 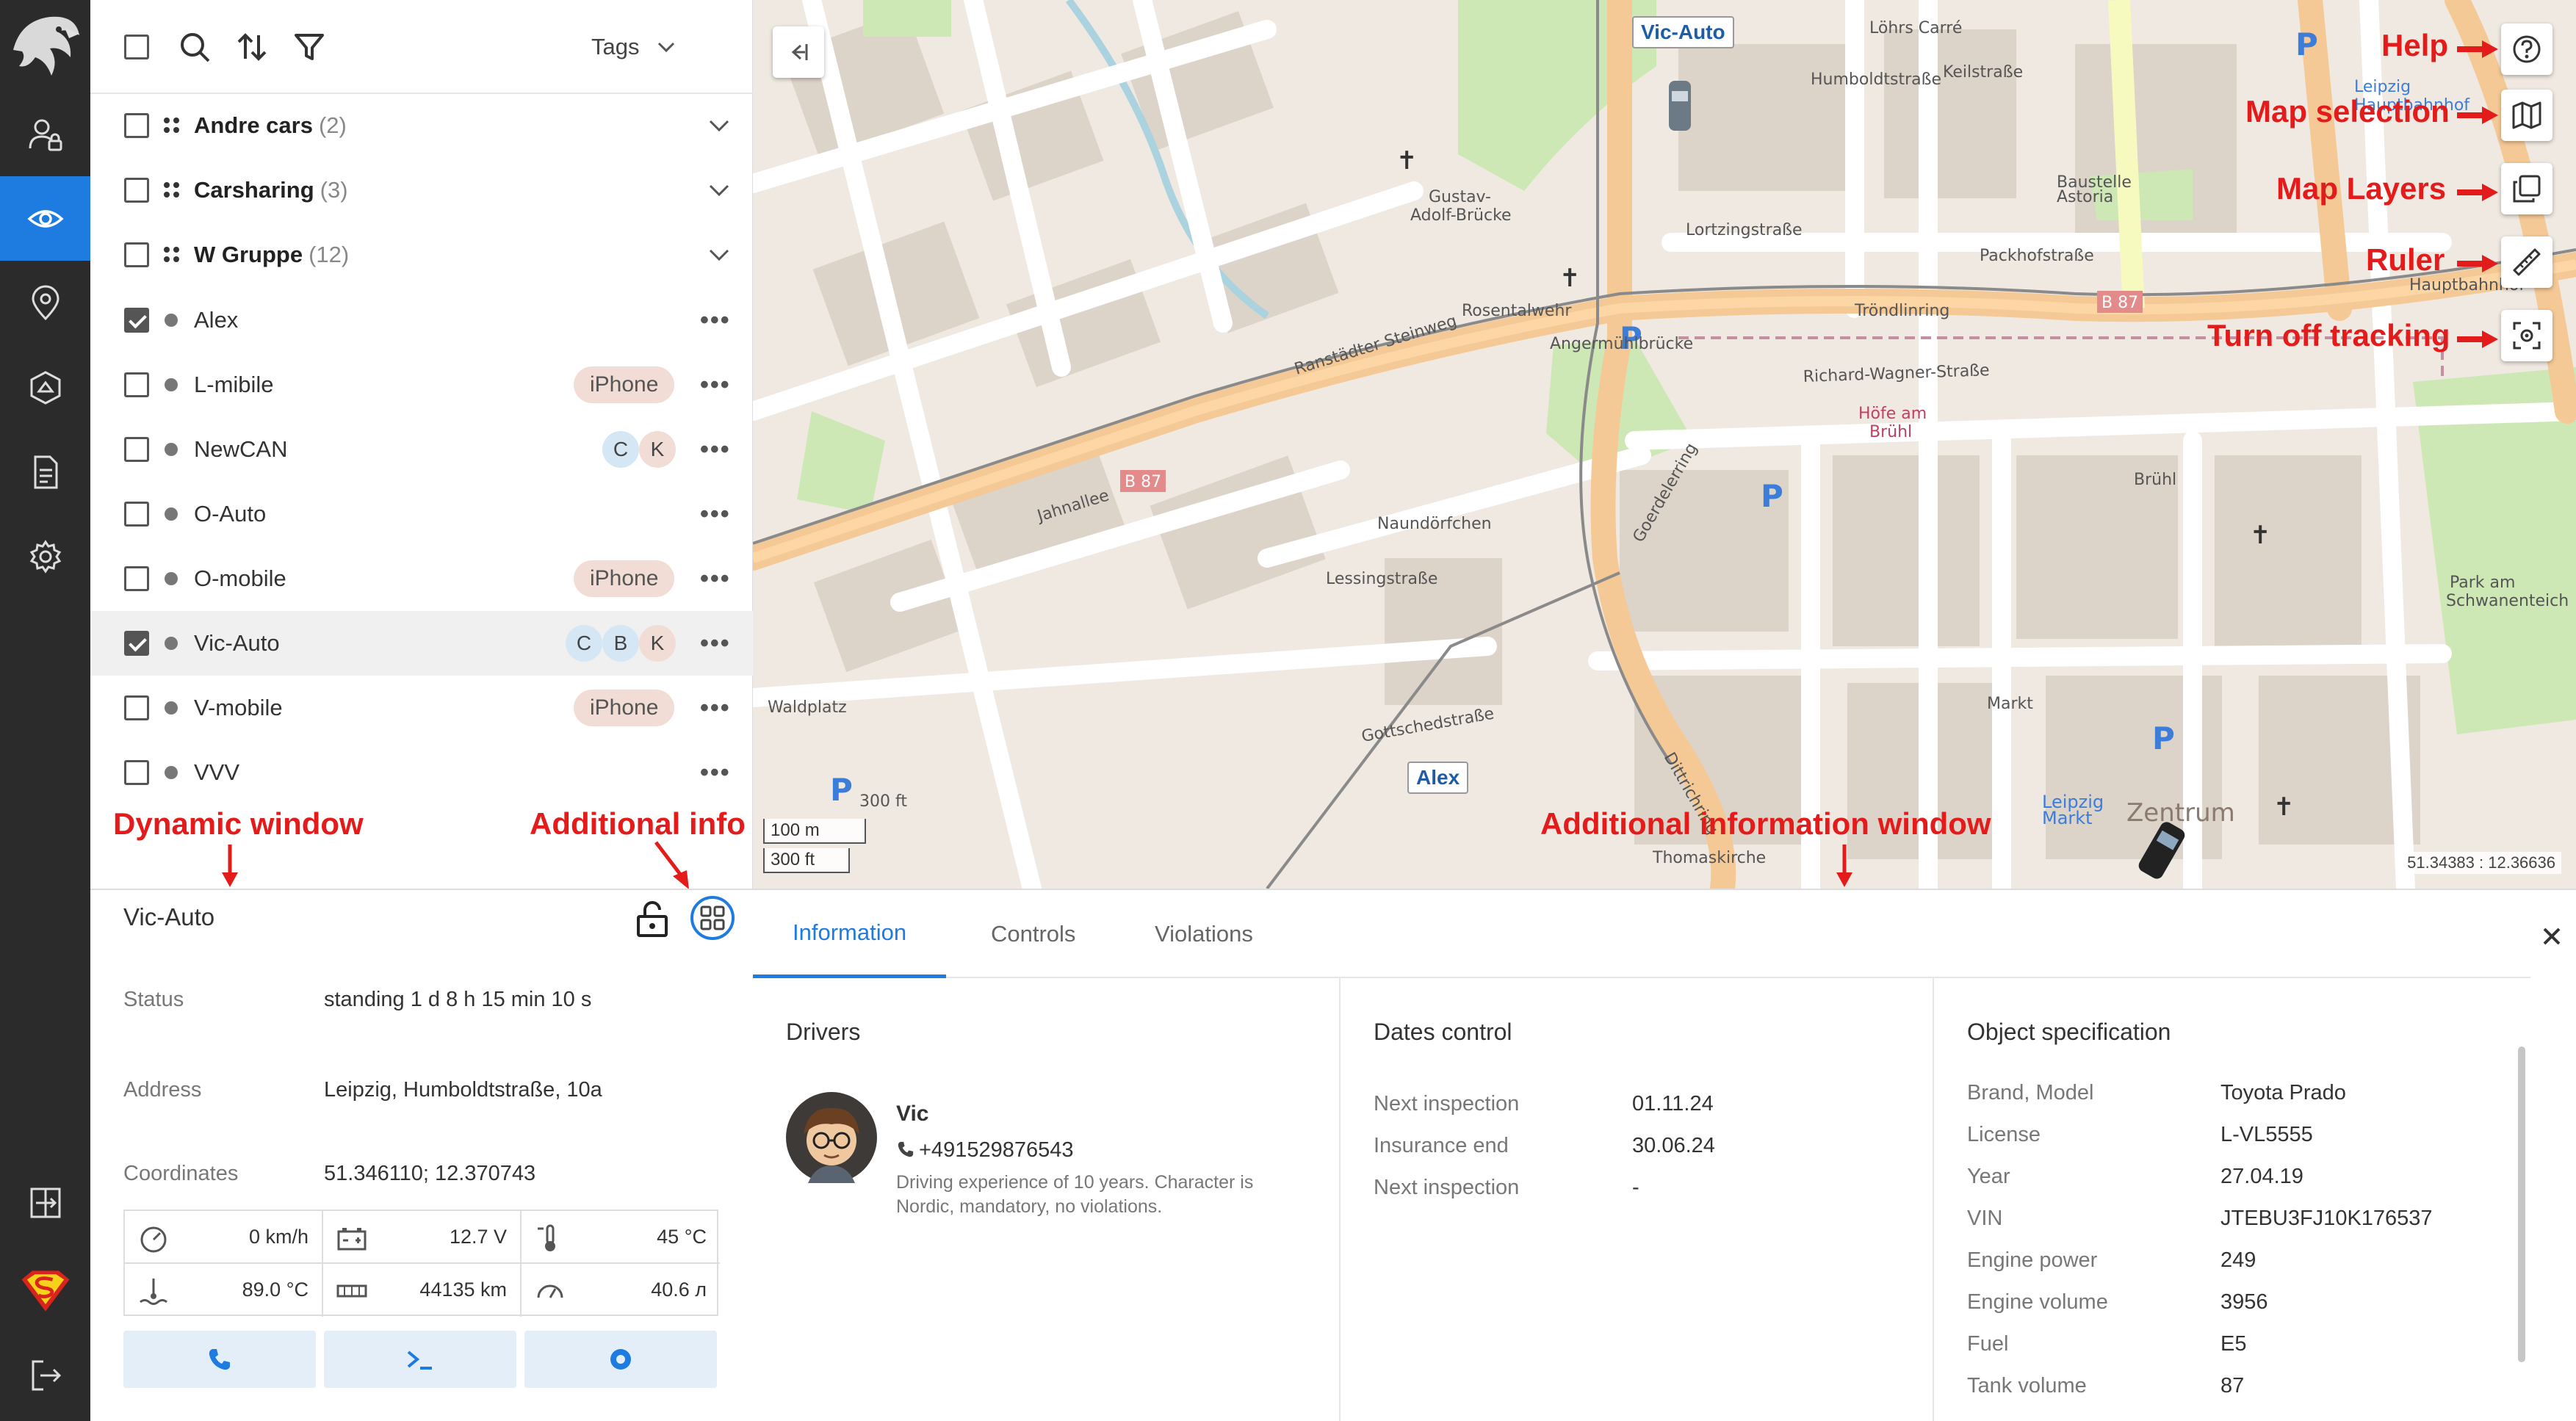 I want to click on object-row: VVV •••, so click(x=421, y=772).